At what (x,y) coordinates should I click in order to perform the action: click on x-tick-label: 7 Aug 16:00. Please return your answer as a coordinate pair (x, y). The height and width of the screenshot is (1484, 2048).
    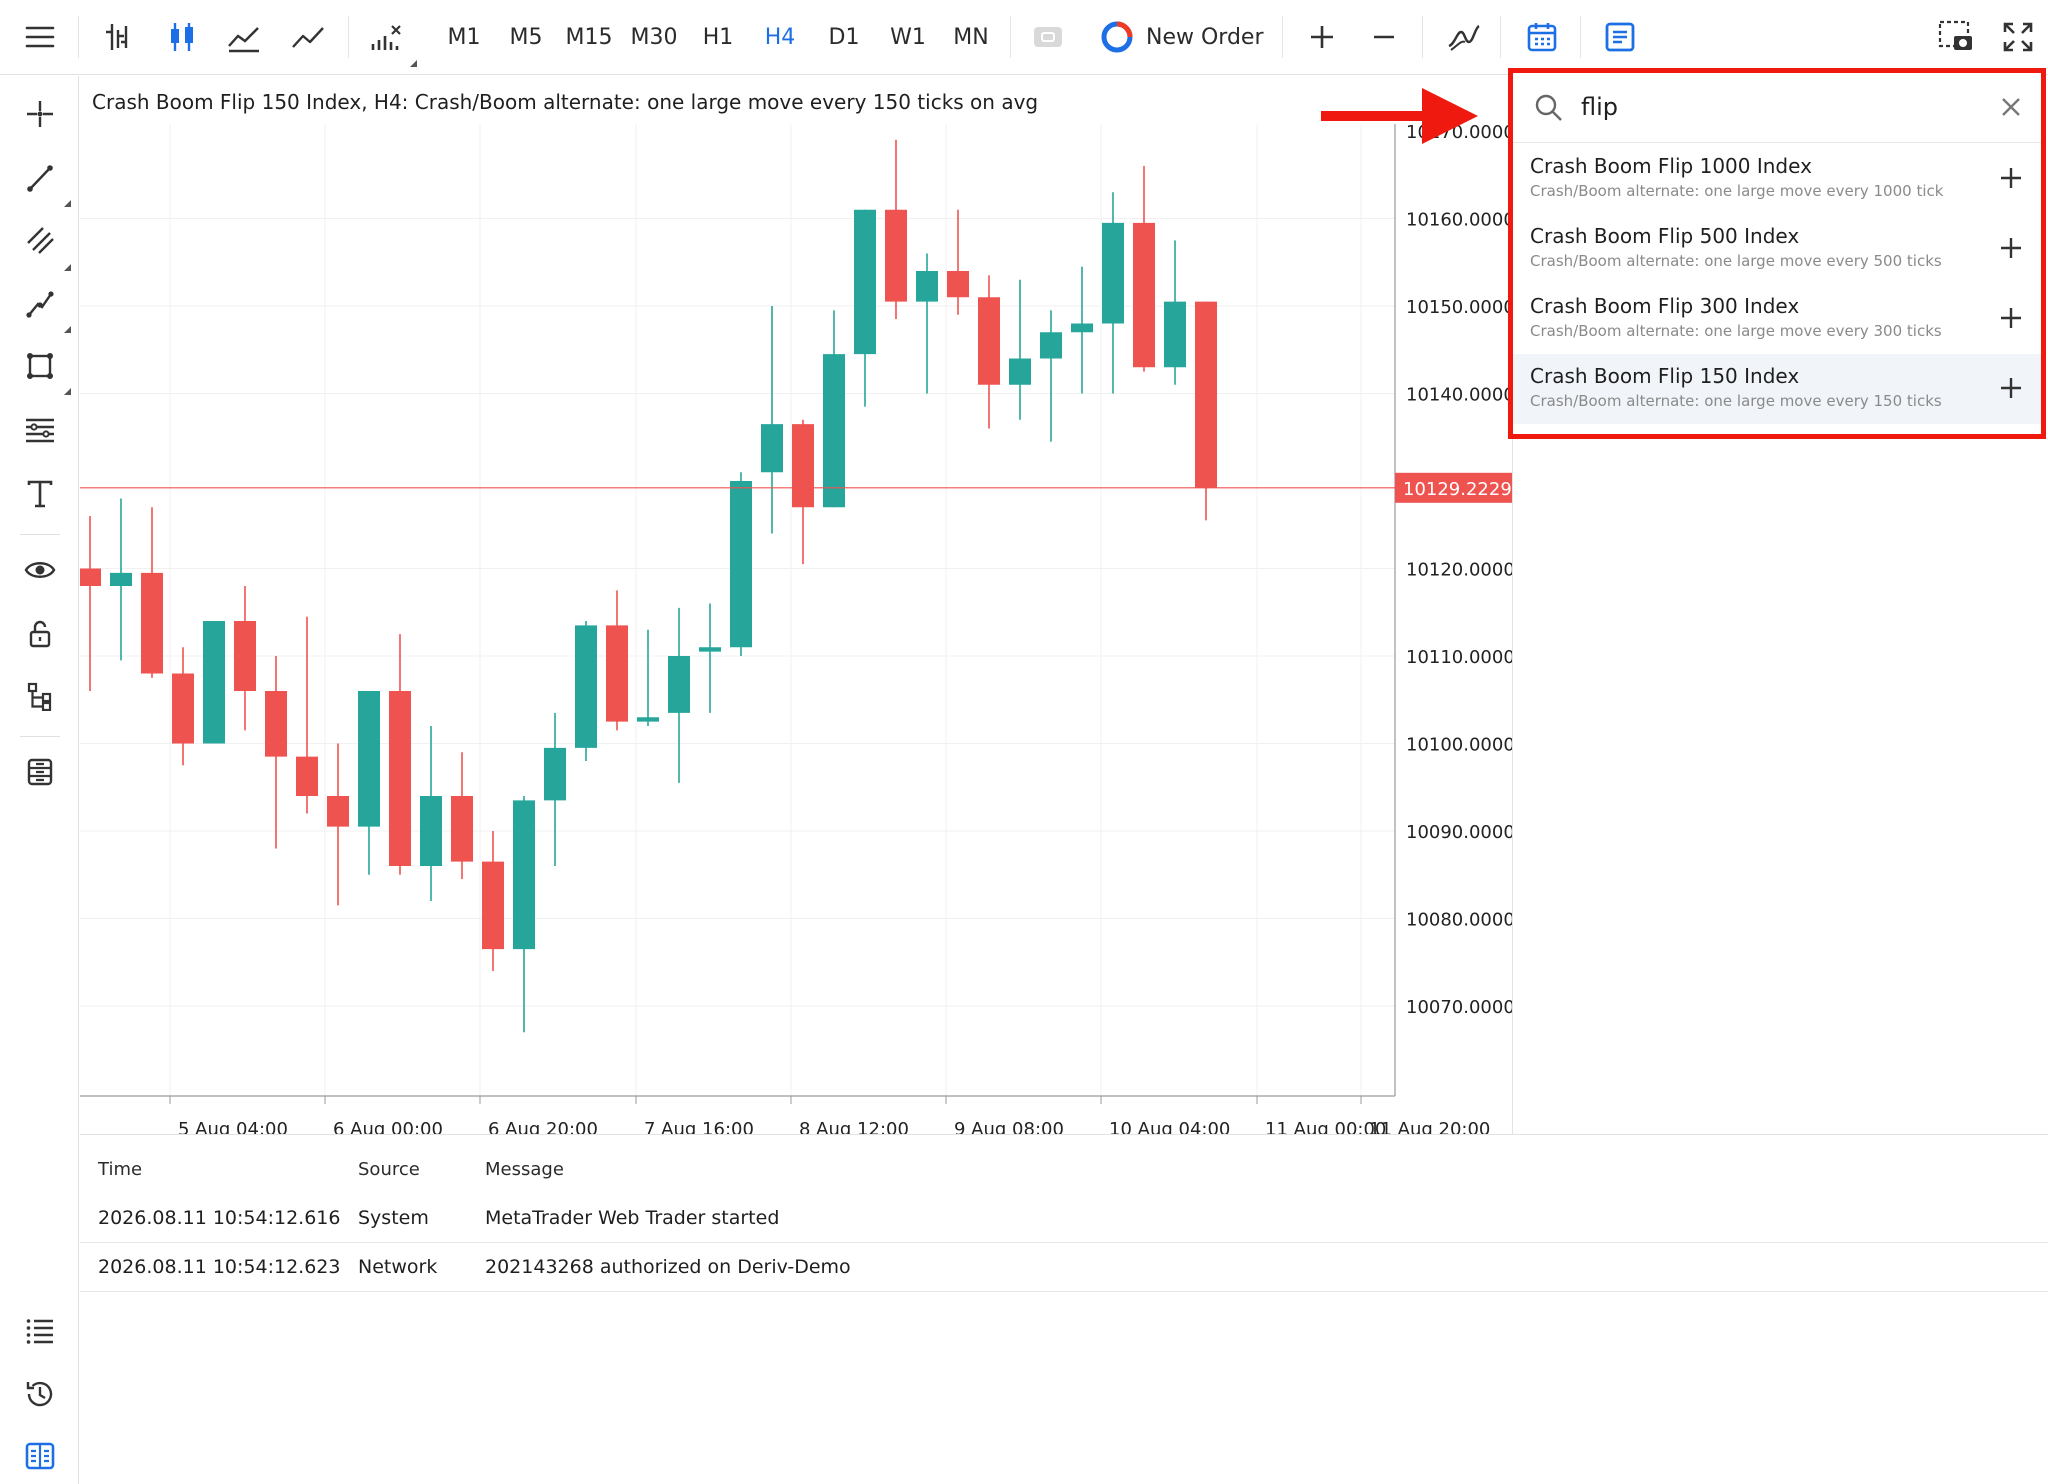
    Looking at the image, I should click on (699, 1126).